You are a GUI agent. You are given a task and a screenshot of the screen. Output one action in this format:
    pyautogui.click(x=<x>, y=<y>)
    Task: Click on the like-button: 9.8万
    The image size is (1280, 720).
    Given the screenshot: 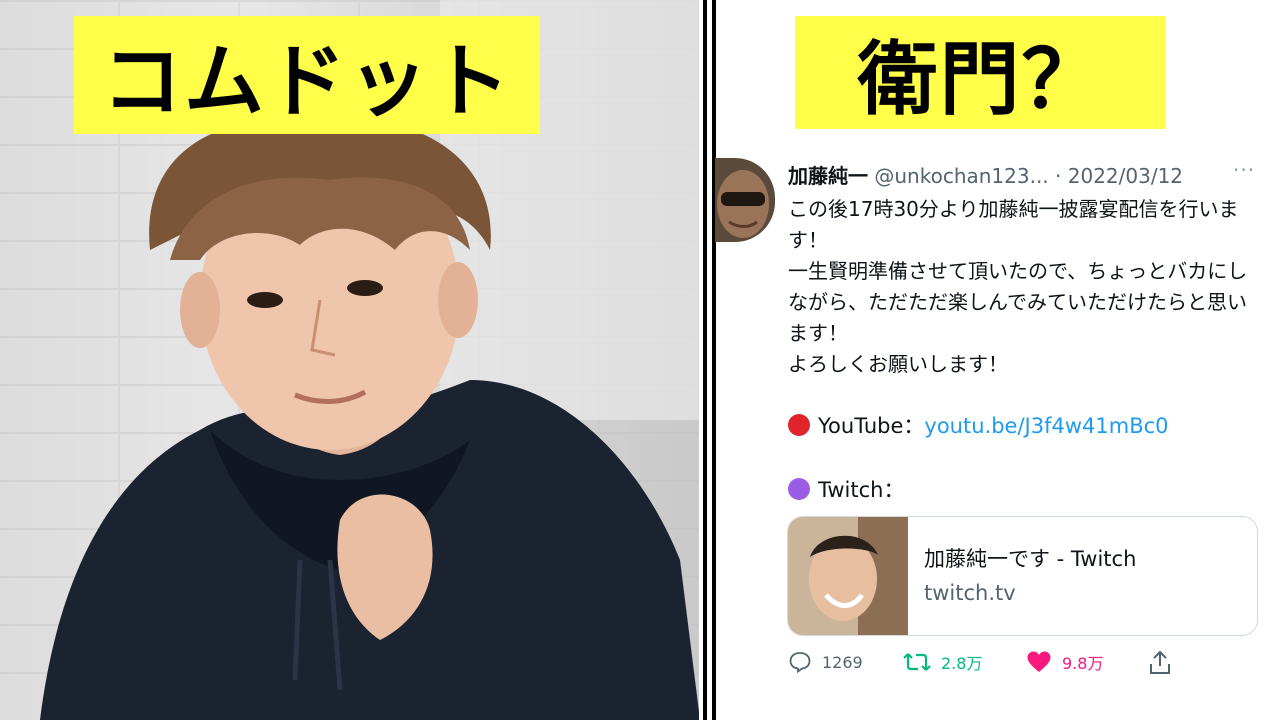 What is the action you would take?
    pyautogui.click(x=1064, y=662)
    